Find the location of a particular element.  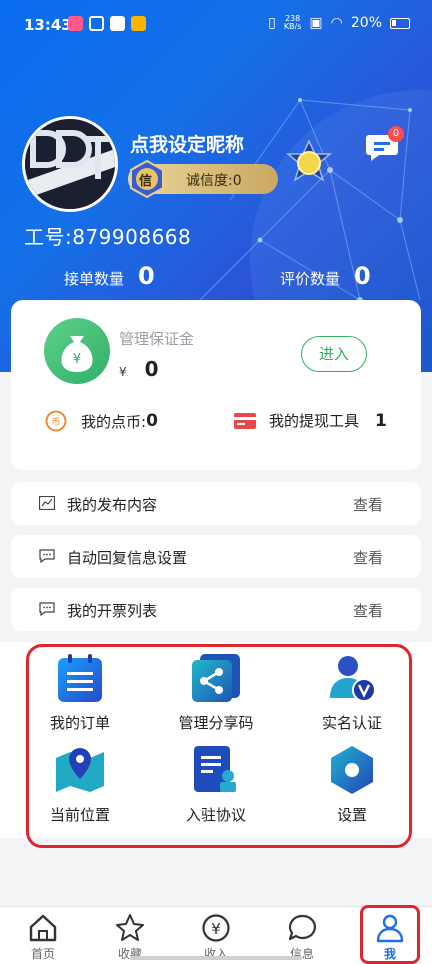

chart-icon is located at coordinates (47, 503).